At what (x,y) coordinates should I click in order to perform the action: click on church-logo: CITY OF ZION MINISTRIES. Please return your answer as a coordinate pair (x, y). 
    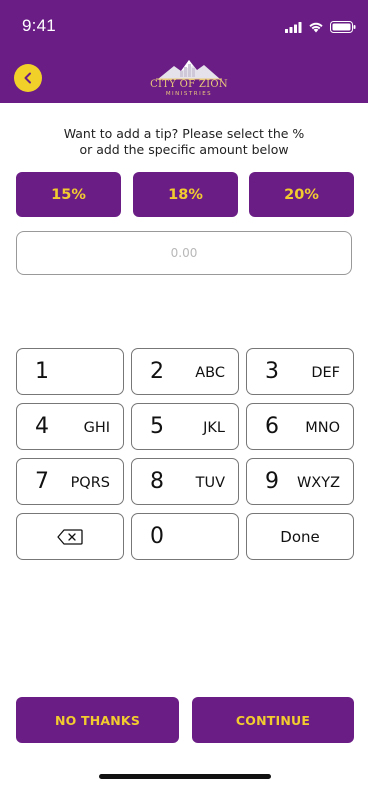
    Looking at the image, I should click on (189, 79).